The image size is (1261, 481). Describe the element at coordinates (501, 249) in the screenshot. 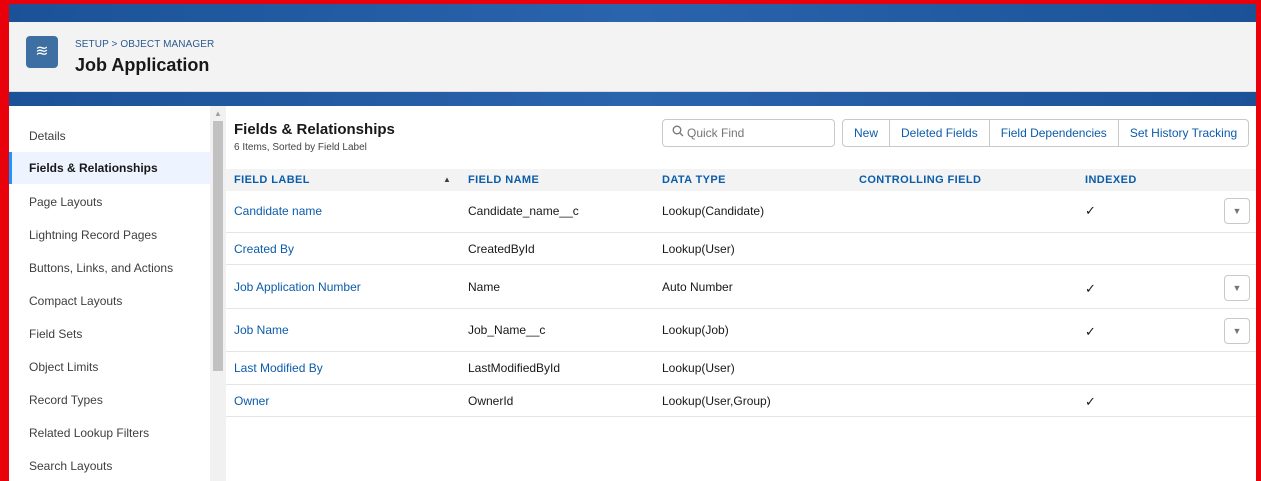

I see `field-name: CreatedById` at that location.